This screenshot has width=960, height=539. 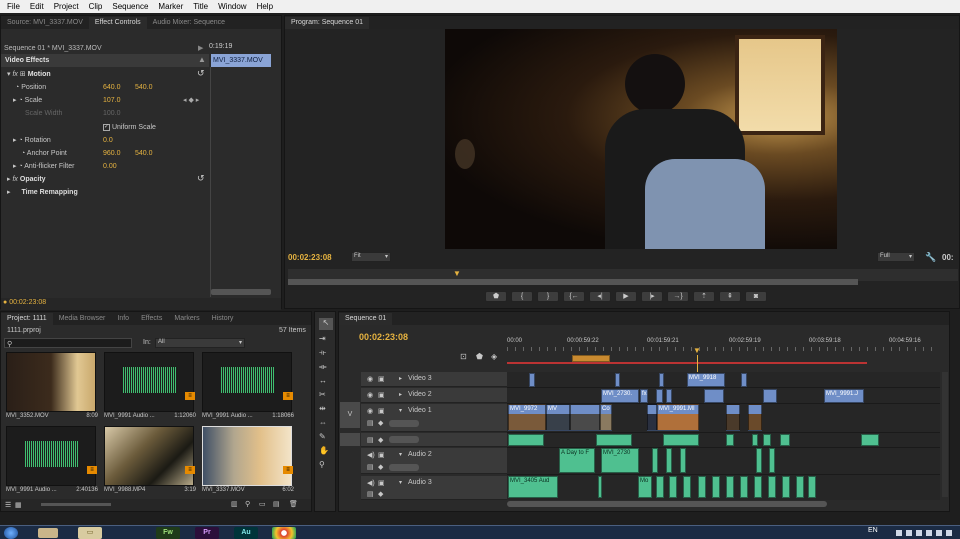 What do you see at coordinates (600, 296) in the screenshot?
I see `step-back-icon: ◂|` at bounding box center [600, 296].